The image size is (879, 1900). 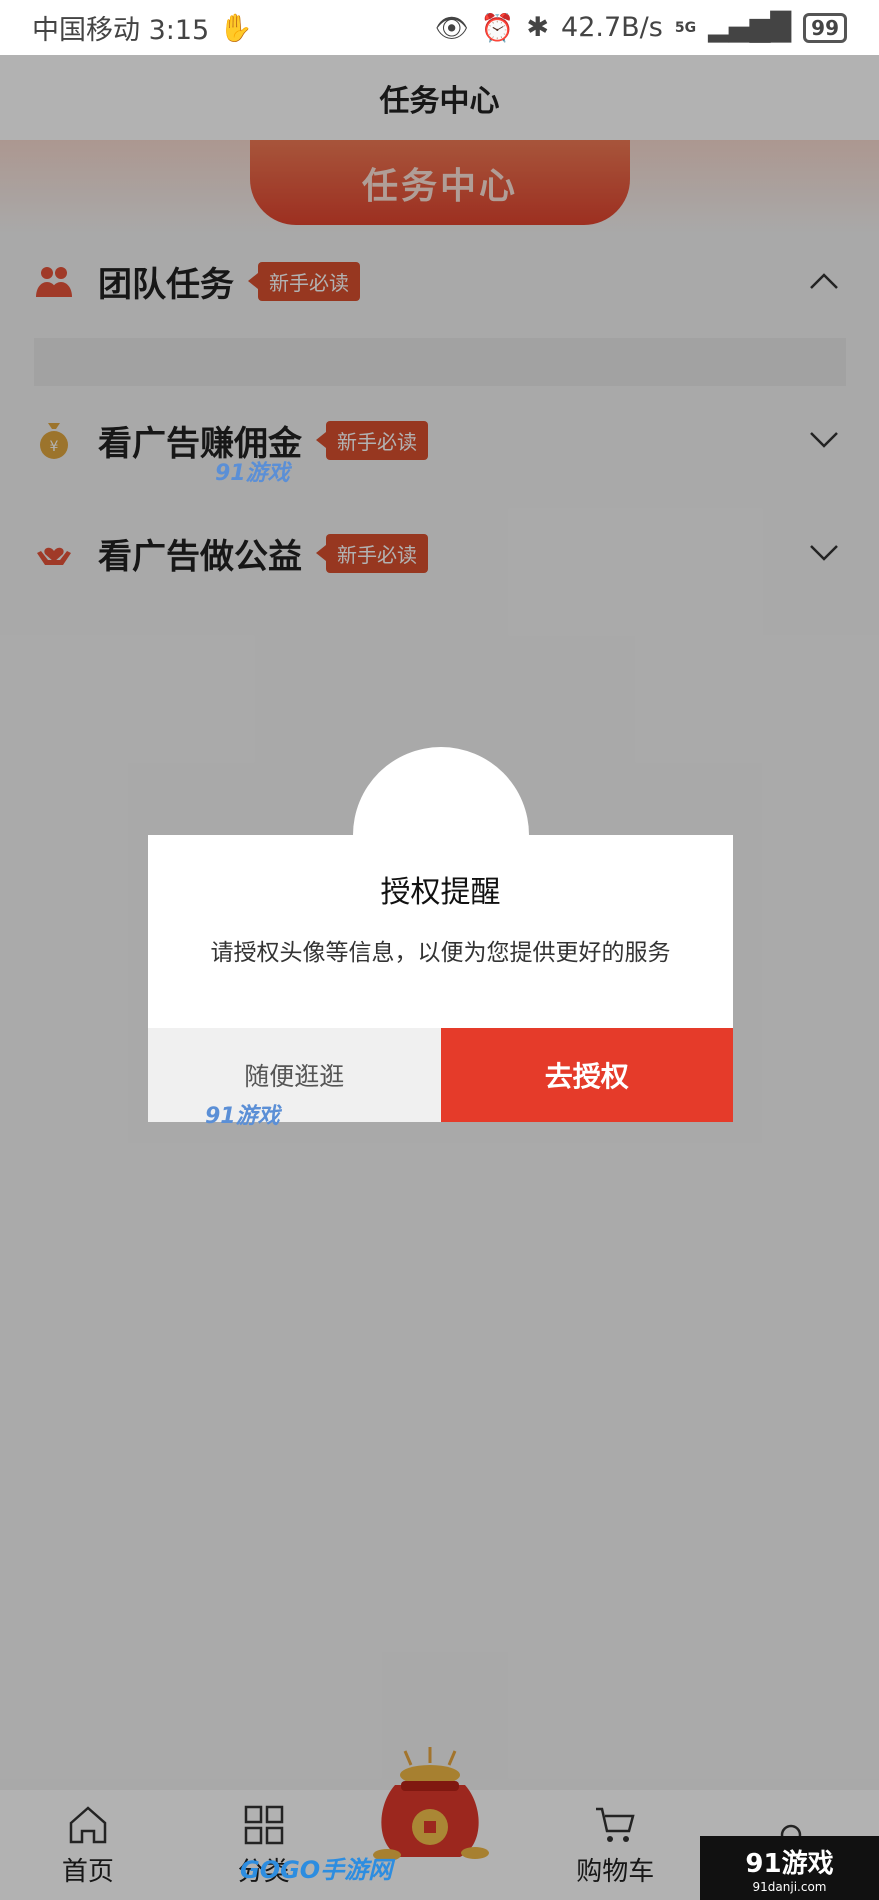 What do you see at coordinates (825, 27) in the screenshot?
I see `battery-indicator: 99` at bounding box center [825, 27].